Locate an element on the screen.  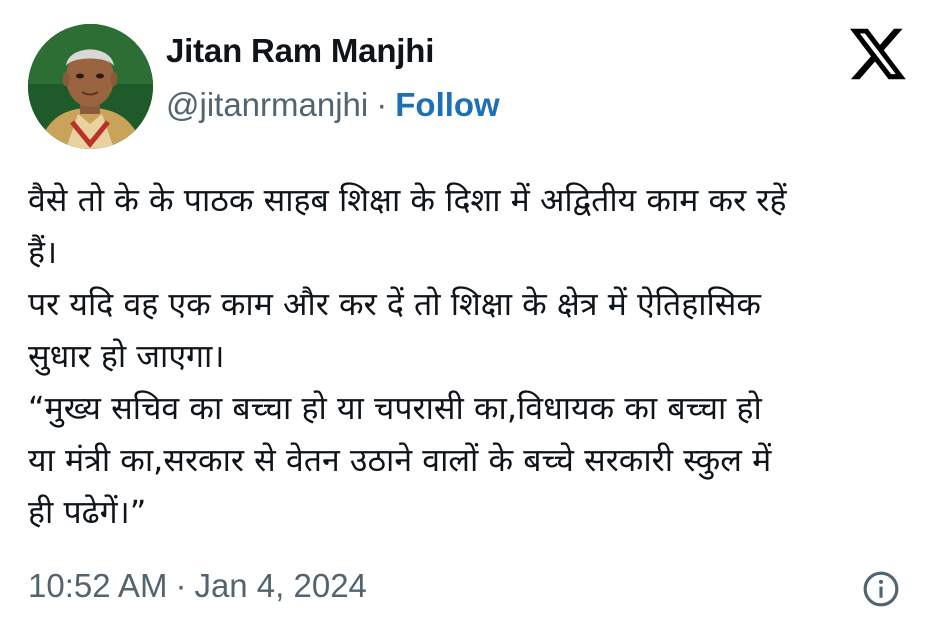
tweet-timestamp: 10:52 AM · Jan 4, 2024 is located at coordinates (197, 586).